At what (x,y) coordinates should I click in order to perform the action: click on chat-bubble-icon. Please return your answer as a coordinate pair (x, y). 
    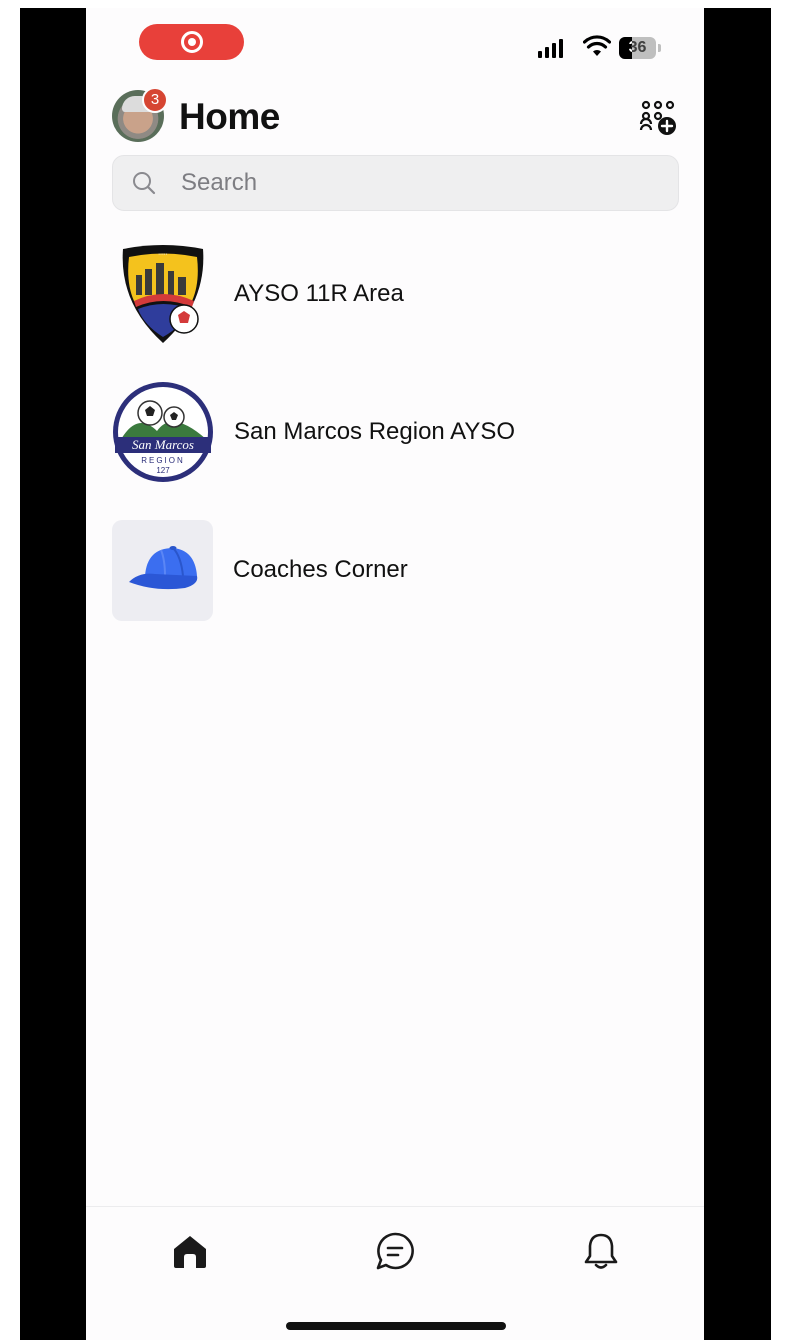
    Looking at the image, I should click on (395, 1251).